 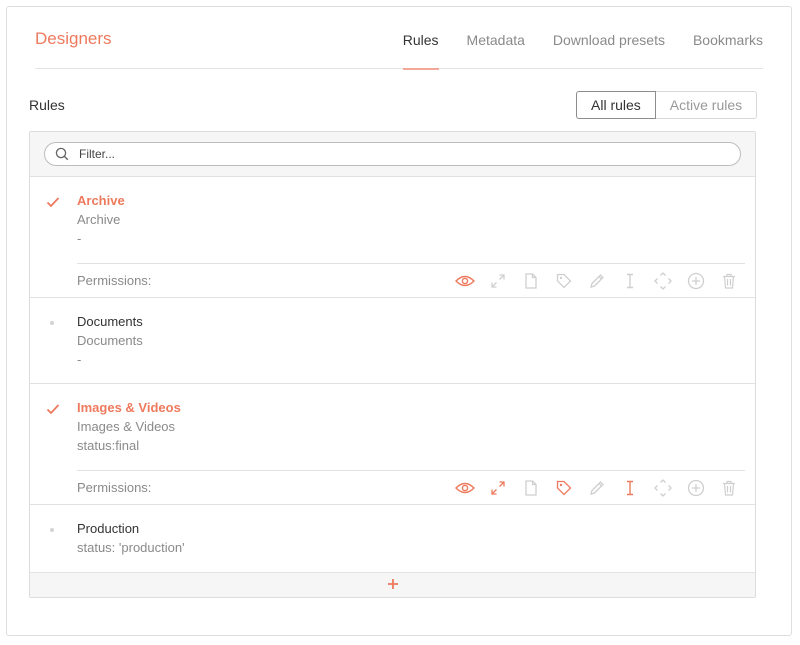 I want to click on tab-bookmarks: Bookmarks, so click(x=728, y=50).